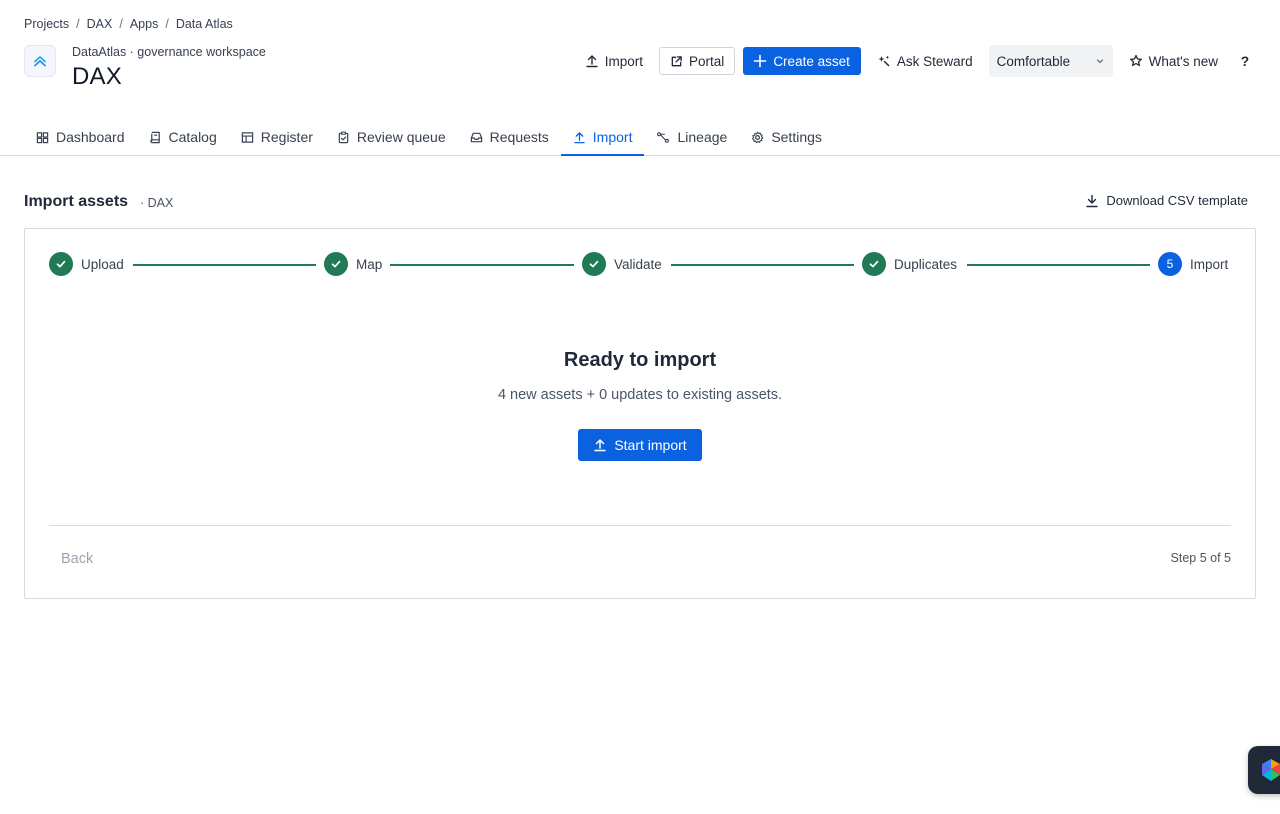  Describe the element at coordinates (519, 137) in the screenshot. I see `tab-label: Requests` at that location.